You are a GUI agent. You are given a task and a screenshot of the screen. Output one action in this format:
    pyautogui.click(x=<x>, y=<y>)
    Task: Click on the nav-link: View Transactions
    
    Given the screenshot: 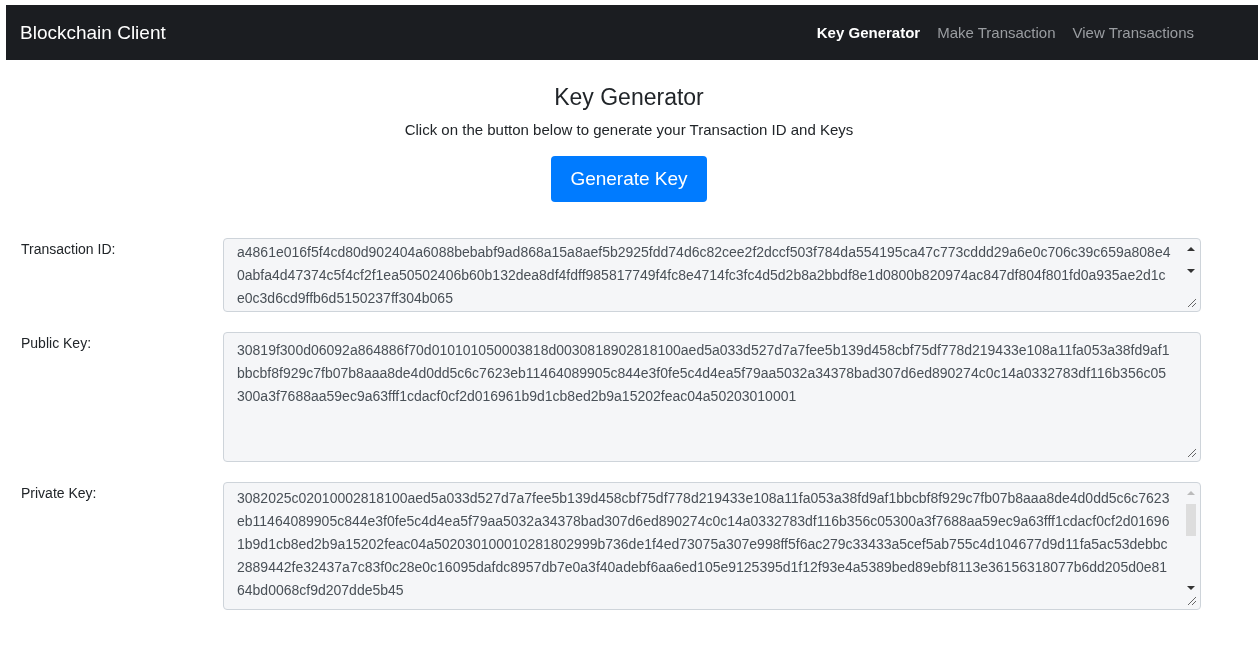 What is the action you would take?
    pyautogui.click(x=1133, y=32)
    